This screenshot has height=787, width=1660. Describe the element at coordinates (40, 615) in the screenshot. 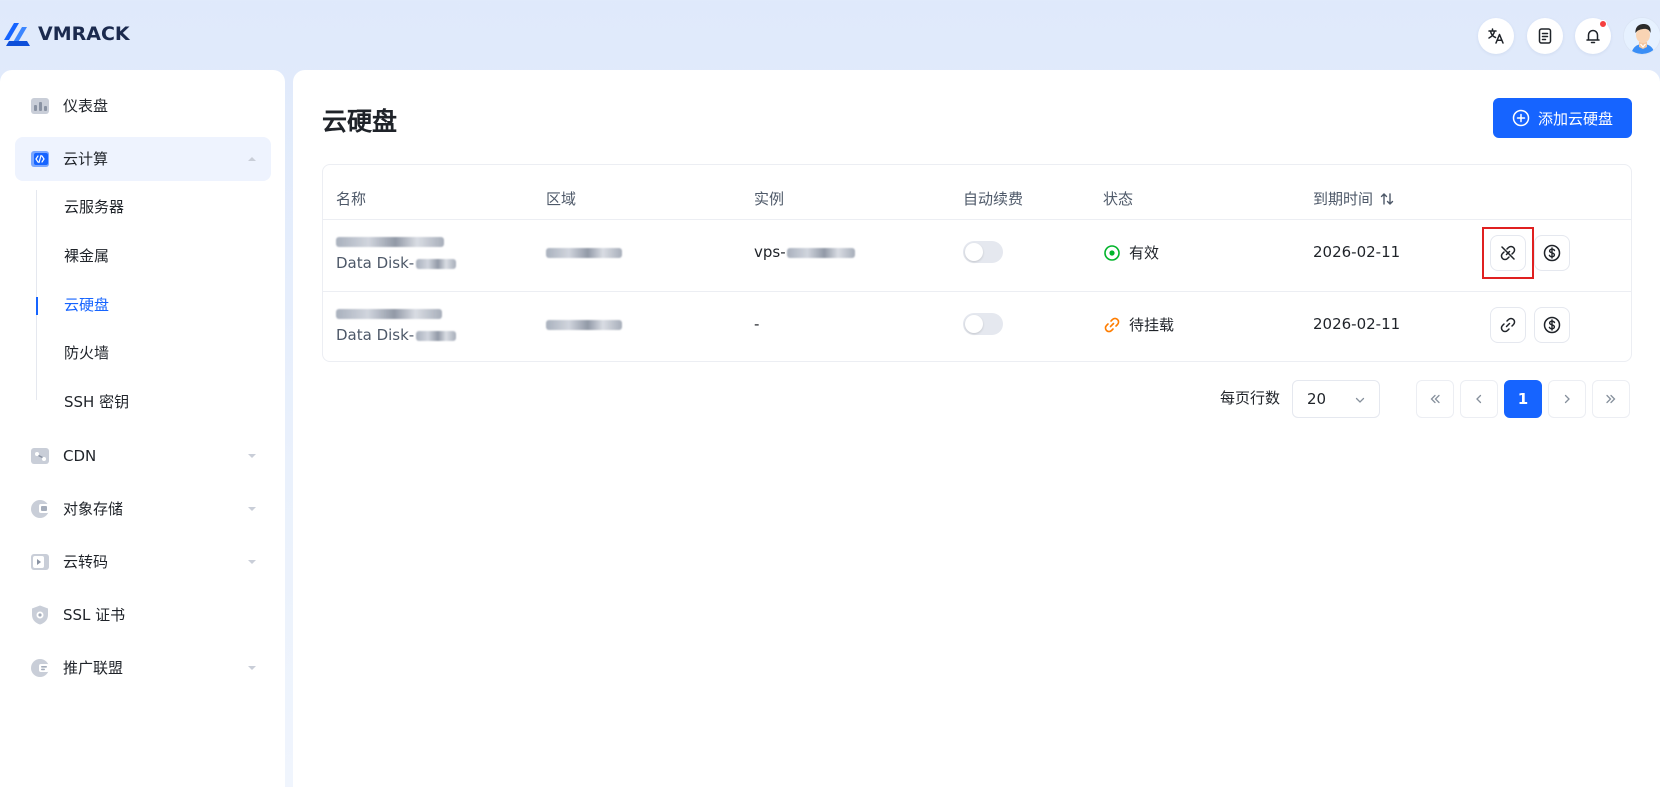

I see `ssl-certificate-icon` at that location.